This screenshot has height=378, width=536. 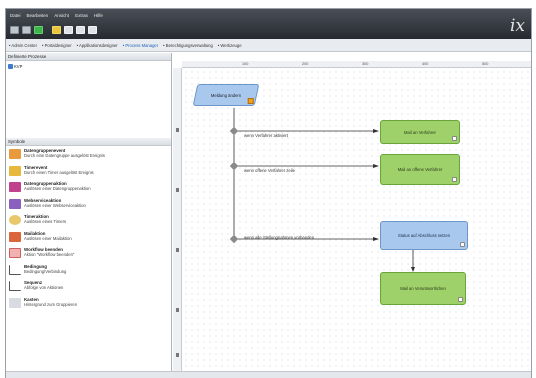 What do you see at coordinates (268, 24) in the screenshot?
I see `title-bar: Datei Bearbeiten Ansicht Extras Hilfe ix` at bounding box center [268, 24].